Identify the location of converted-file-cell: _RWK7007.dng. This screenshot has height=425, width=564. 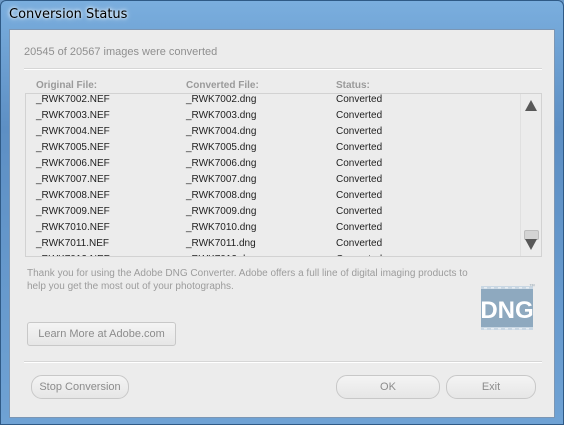
(221, 179).